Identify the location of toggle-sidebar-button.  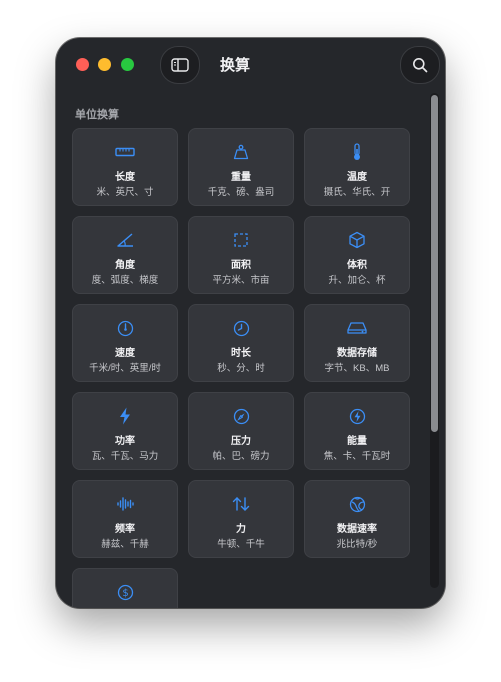
(180, 65).